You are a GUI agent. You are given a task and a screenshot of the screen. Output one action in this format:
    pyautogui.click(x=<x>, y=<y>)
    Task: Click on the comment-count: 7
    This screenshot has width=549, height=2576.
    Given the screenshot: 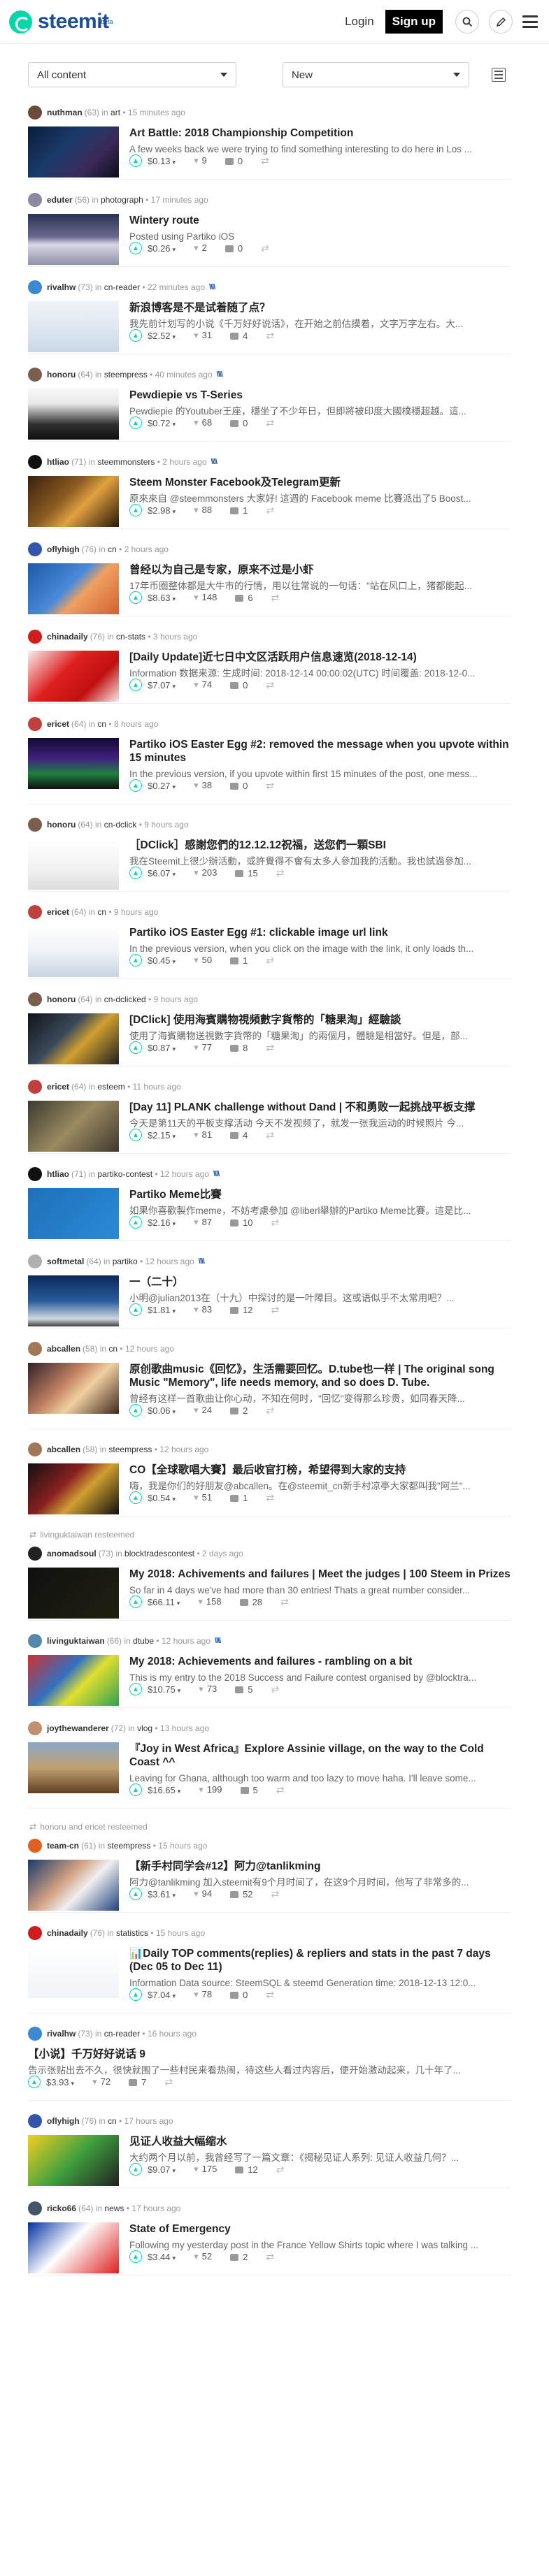 What is the action you would take?
    pyautogui.click(x=137, y=2082)
    